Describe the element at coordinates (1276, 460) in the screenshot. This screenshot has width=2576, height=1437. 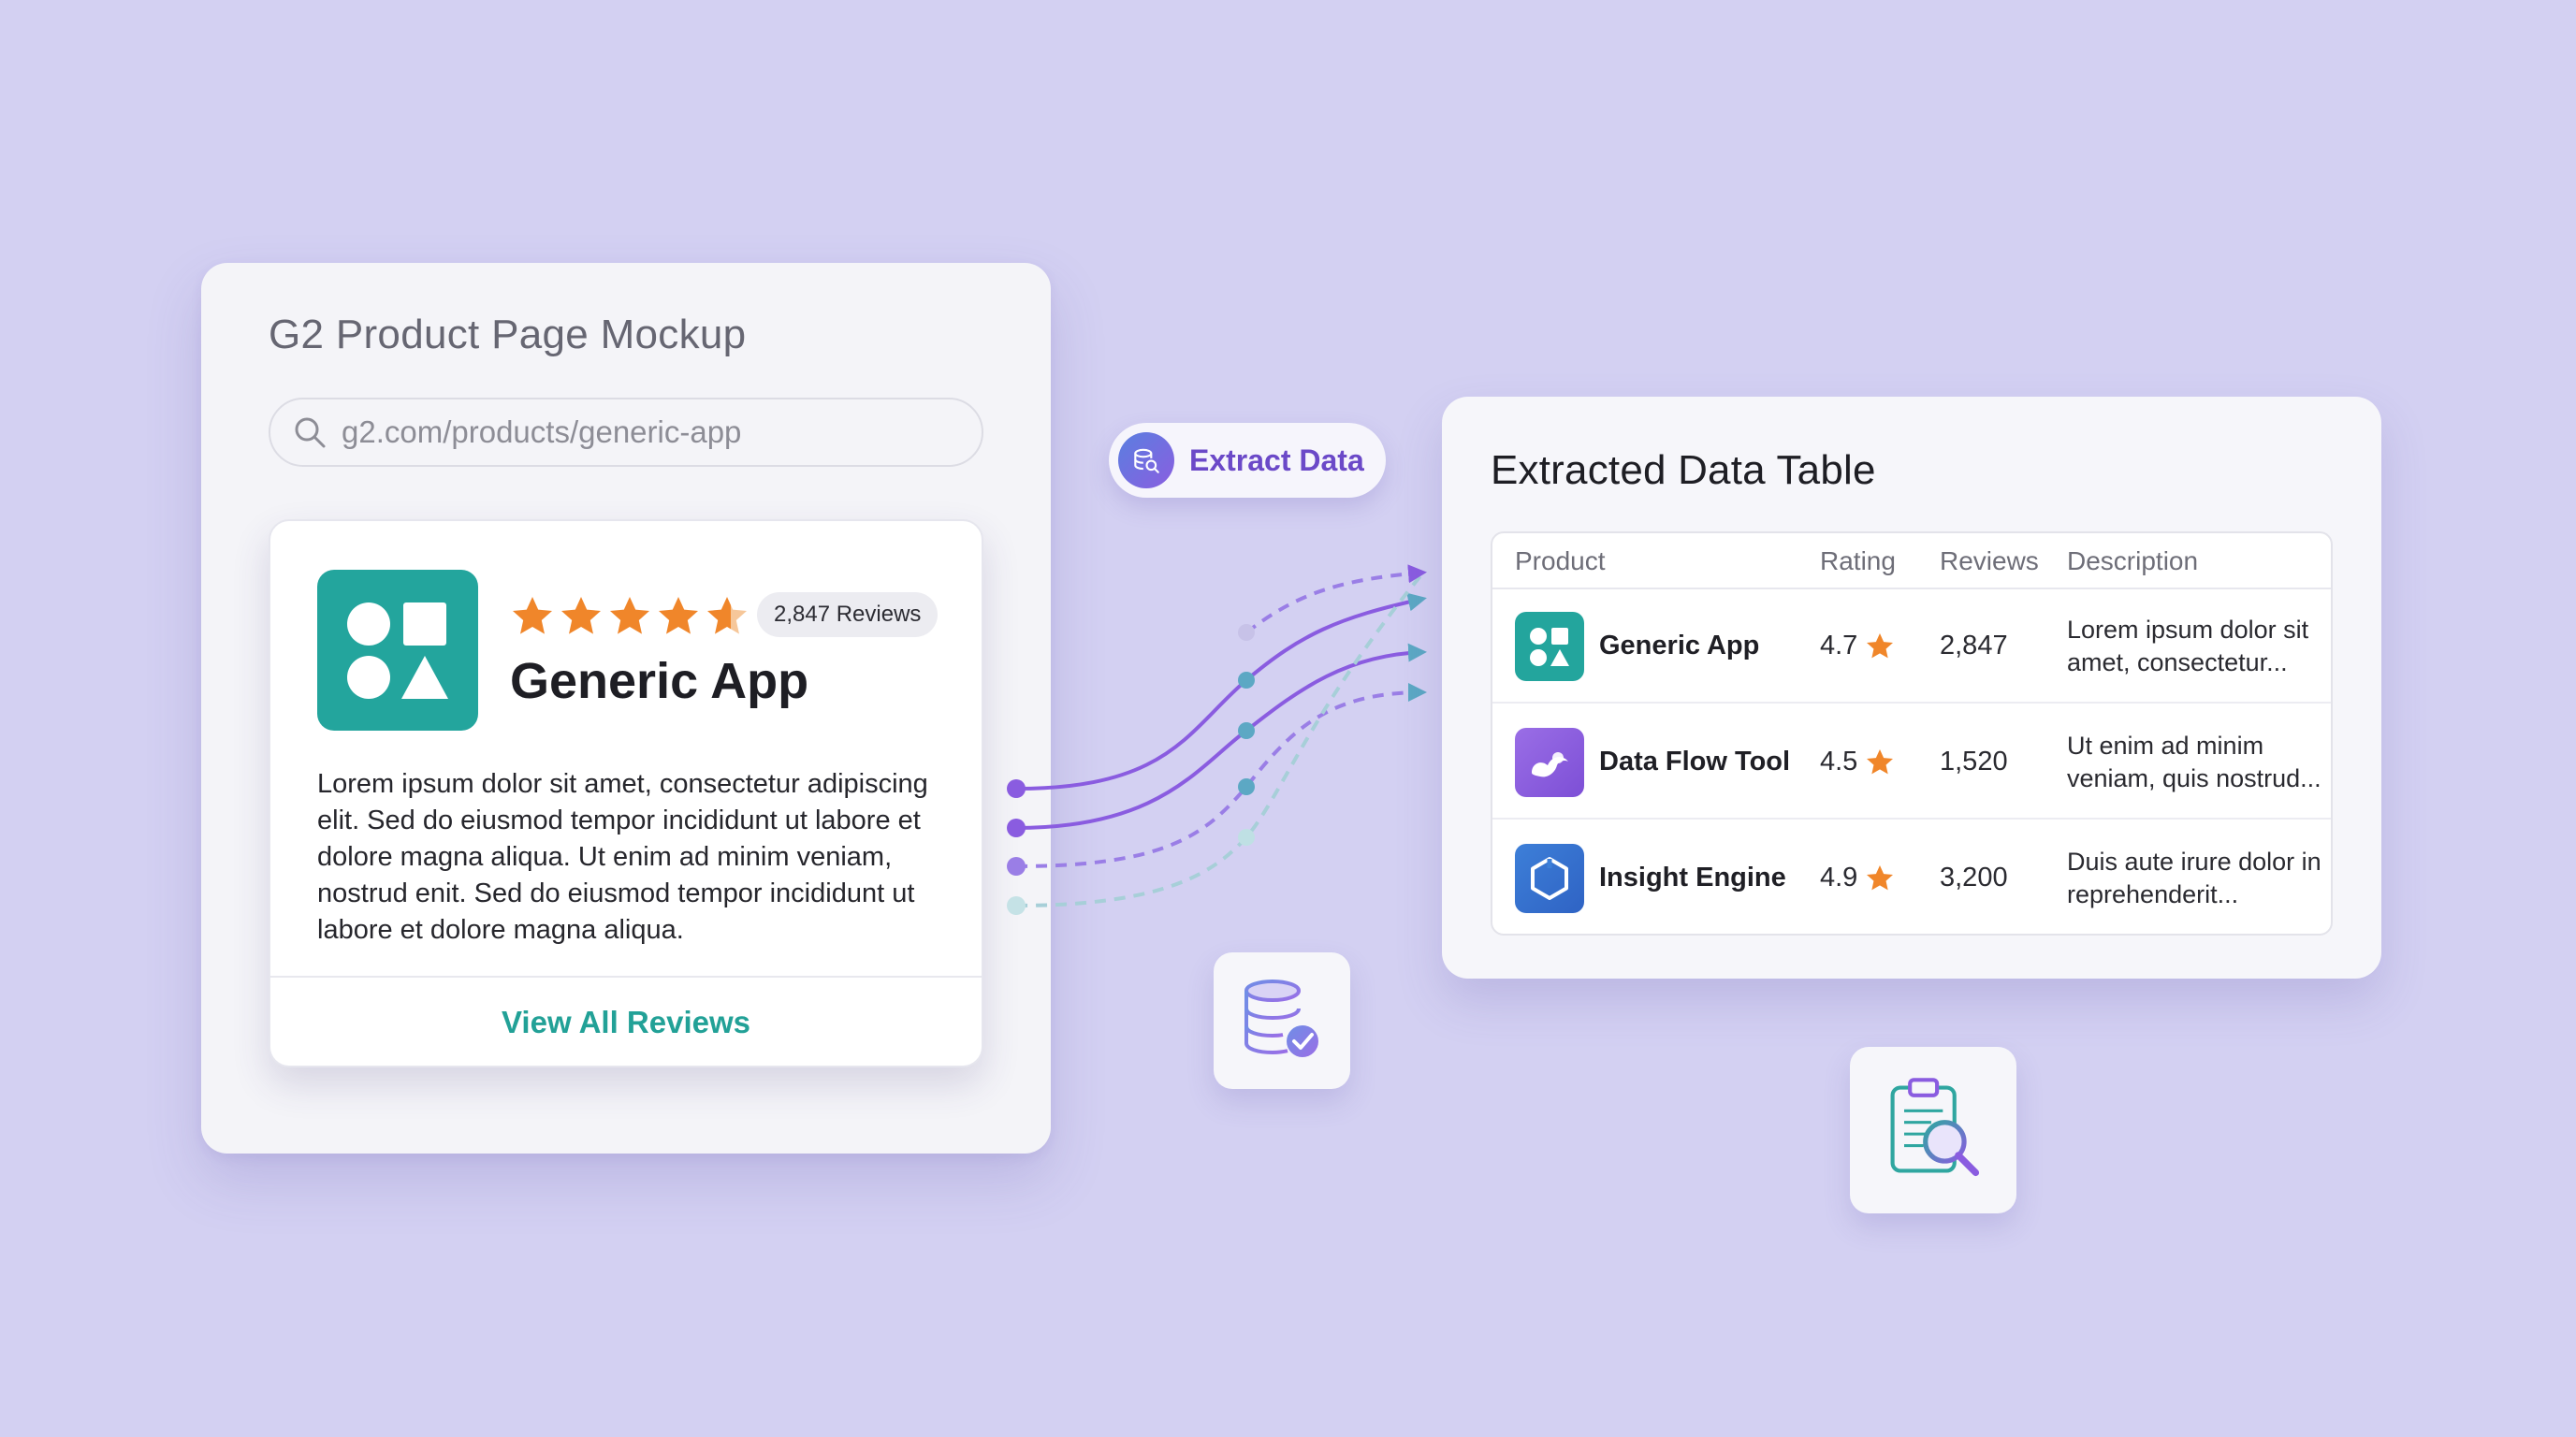
I see `extract-data-label: Extract Data` at that location.